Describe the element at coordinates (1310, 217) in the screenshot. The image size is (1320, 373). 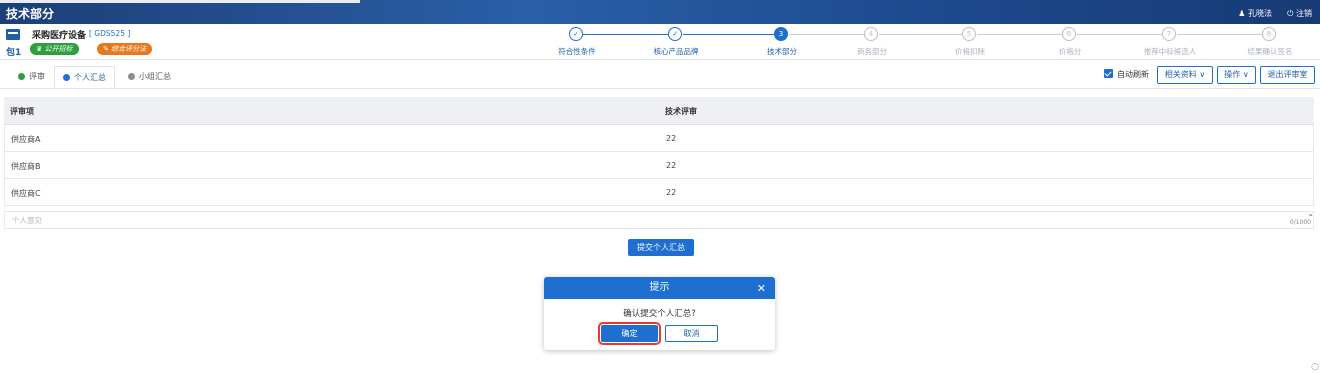
I see `scroll-up-icon: ⌃` at that location.